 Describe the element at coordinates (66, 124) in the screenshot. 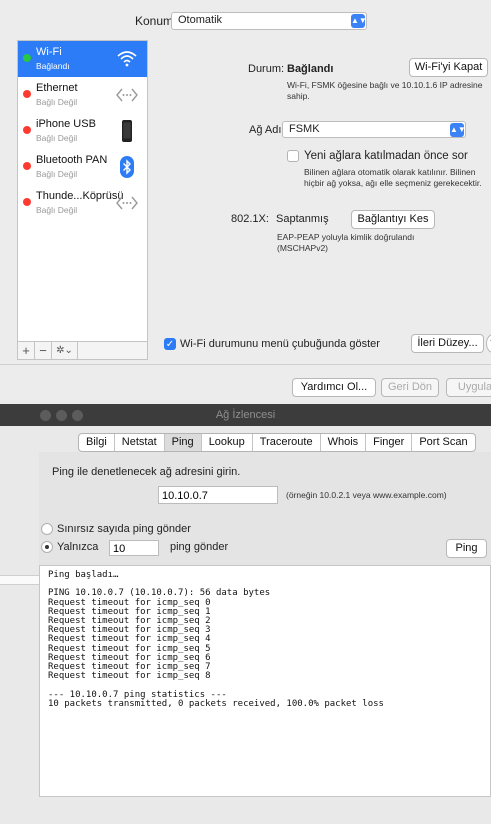

I see `service-name: iPhone USB` at that location.